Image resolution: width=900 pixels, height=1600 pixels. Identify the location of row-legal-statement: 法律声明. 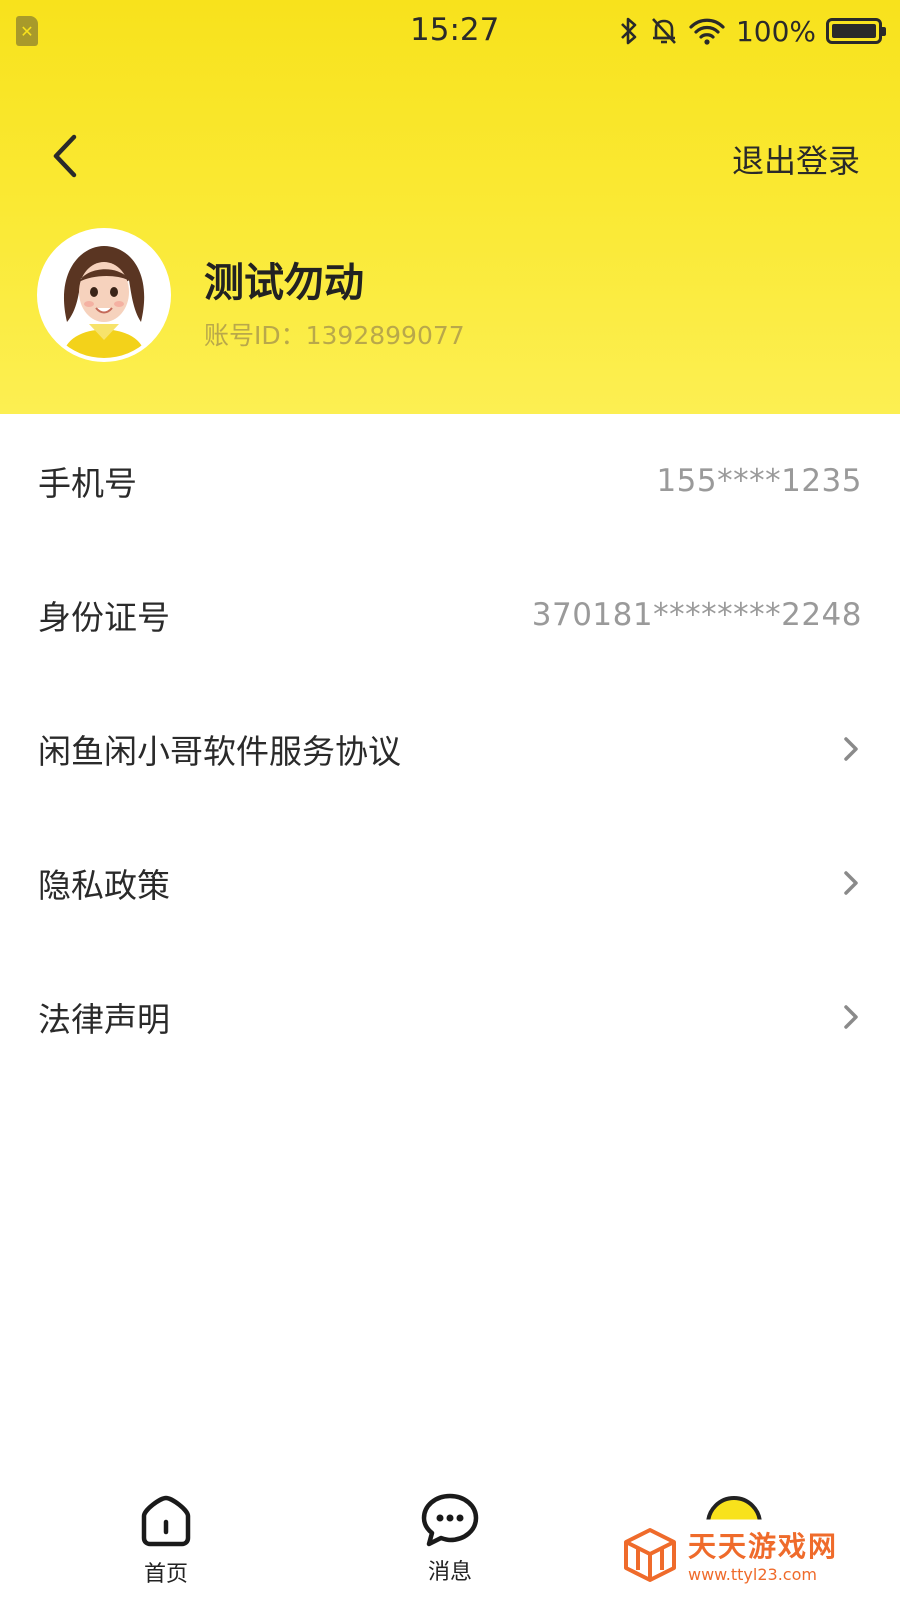
(450, 1017).